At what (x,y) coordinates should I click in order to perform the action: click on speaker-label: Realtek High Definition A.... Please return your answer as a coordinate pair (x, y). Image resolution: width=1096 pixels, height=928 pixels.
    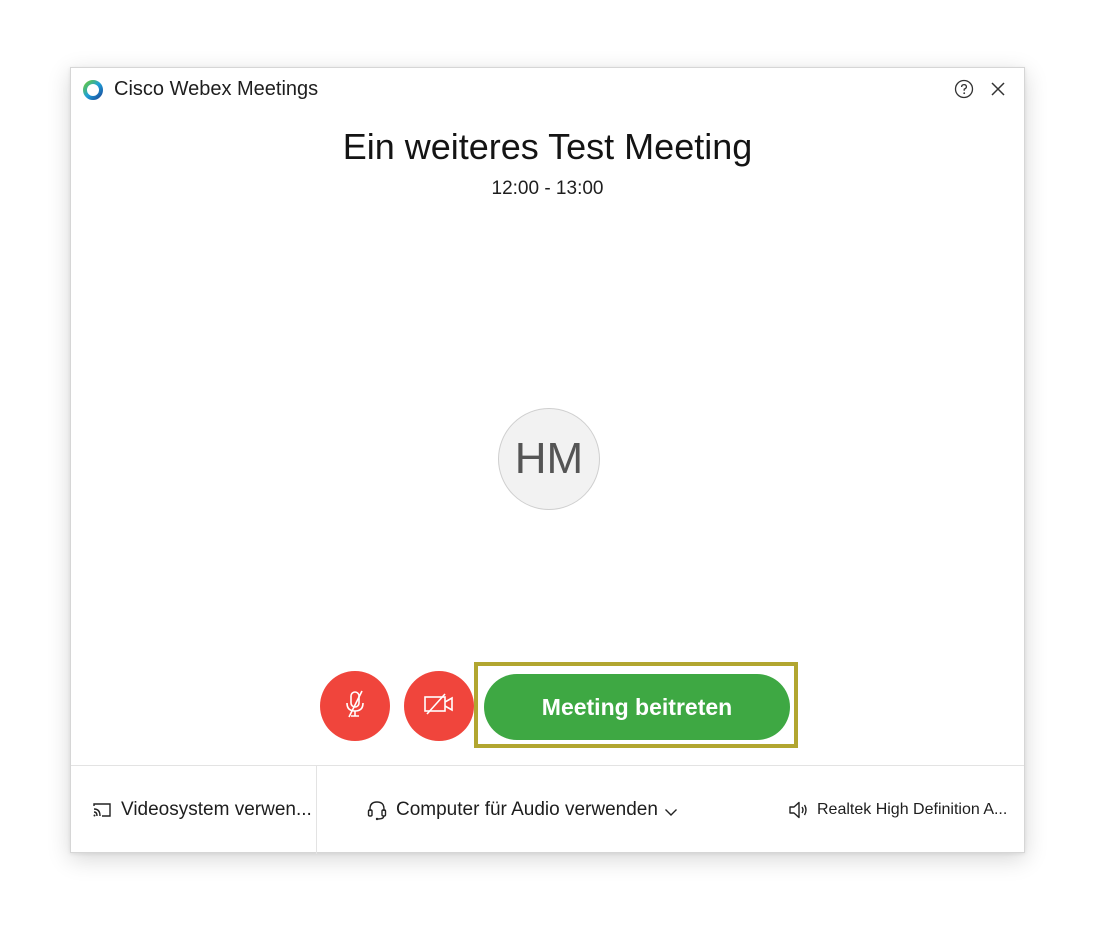
    Looking at the image, I should click on (912, 809).